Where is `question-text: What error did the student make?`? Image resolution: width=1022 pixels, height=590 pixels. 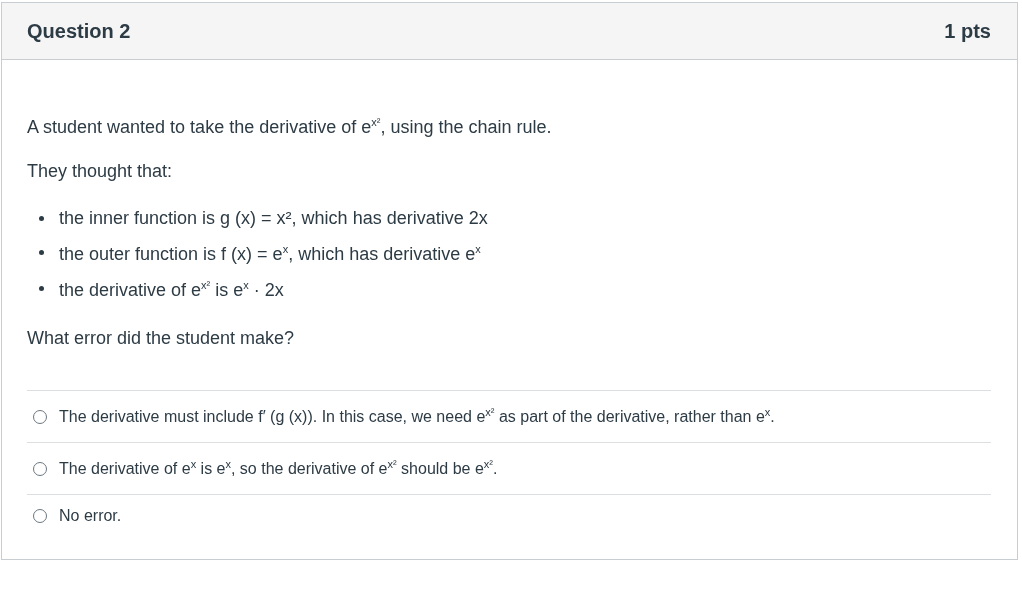 question-text: What error did the student make? is located at coordinates (161, 338).